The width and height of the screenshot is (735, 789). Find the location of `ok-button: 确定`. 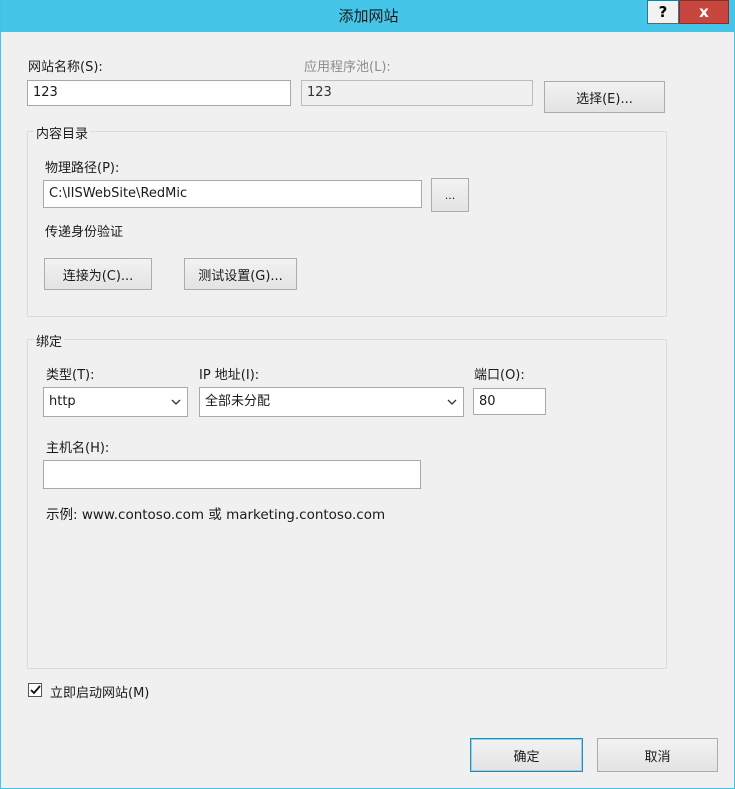

ok-button: 确定 is located at coordinates (526, 755).